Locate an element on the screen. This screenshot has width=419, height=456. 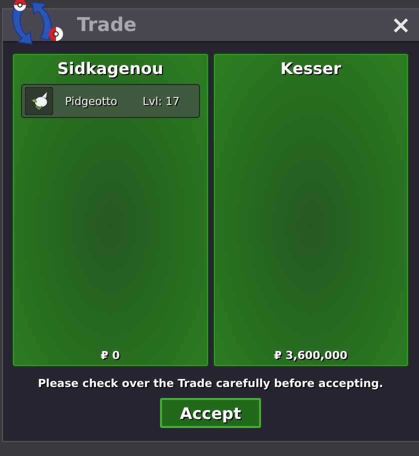
trader-name: Sidkagenou is located at coordinates (110, 68).